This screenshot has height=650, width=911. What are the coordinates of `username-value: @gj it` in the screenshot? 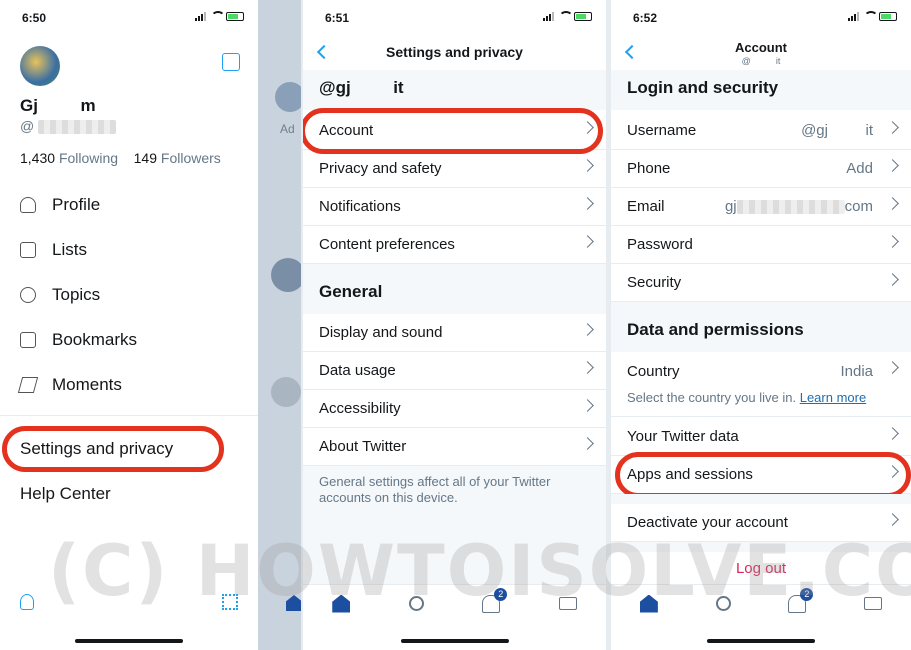 It's located at (837, 130).